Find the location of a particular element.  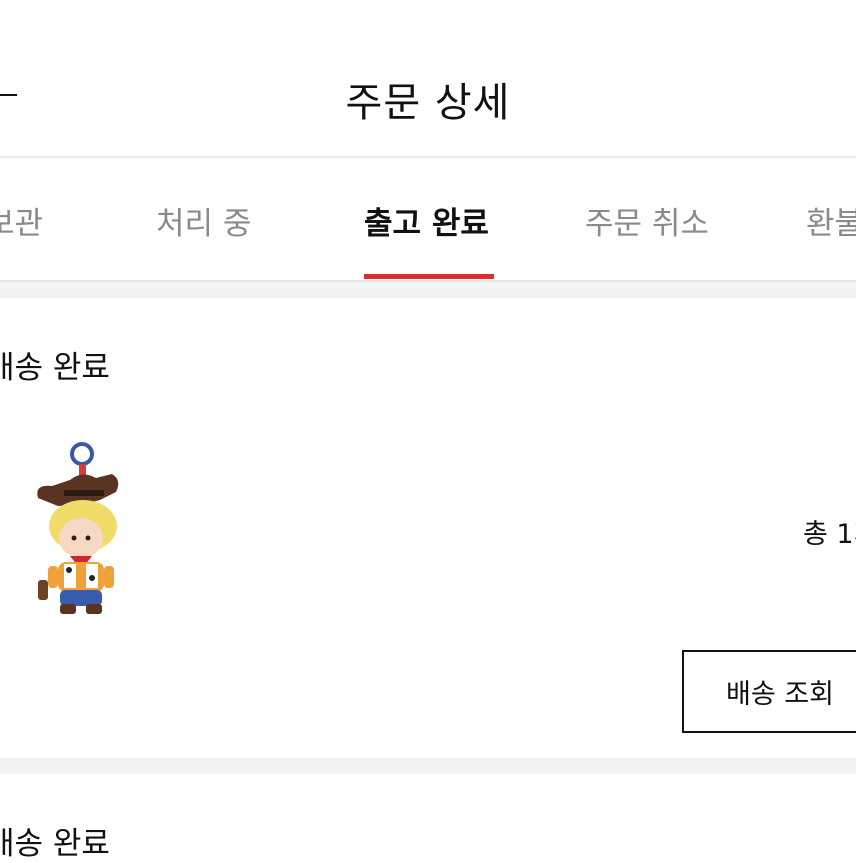

tab-bar: 보관 처리 중 출고 완료 주문 취소 환불 is located at coordinates (428, 219).